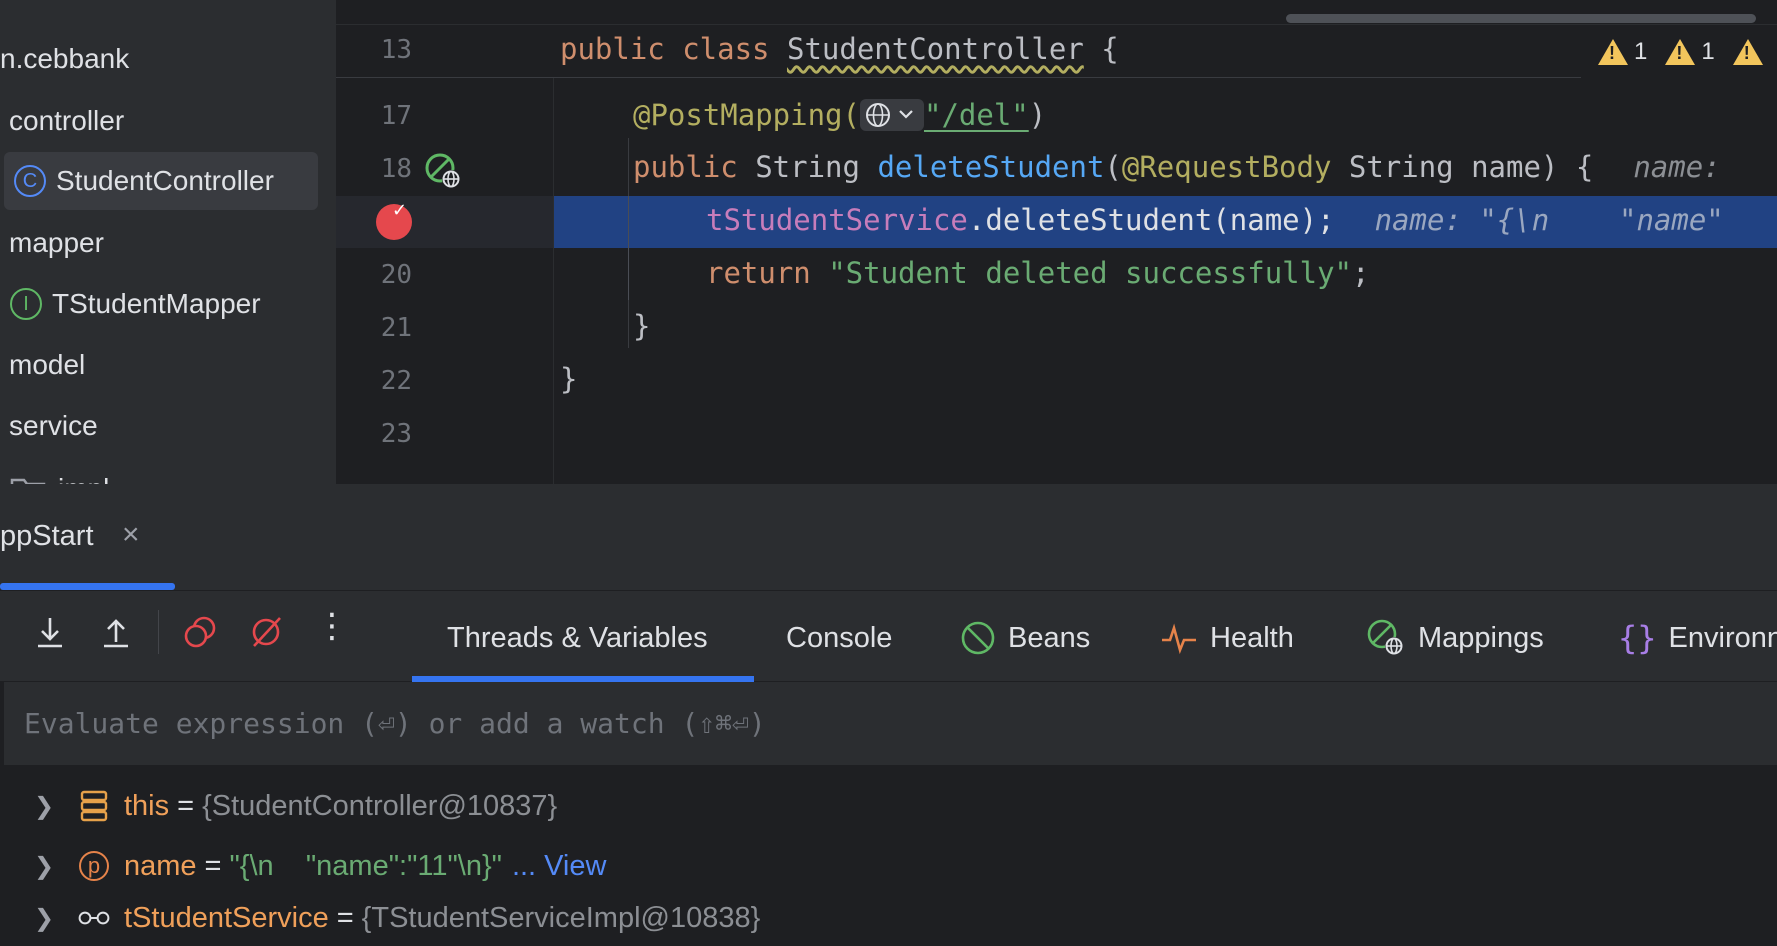 Image resolution: width=1777 pixels, height=946 pixels. I want to click on code-token: String, so click(816, 167).